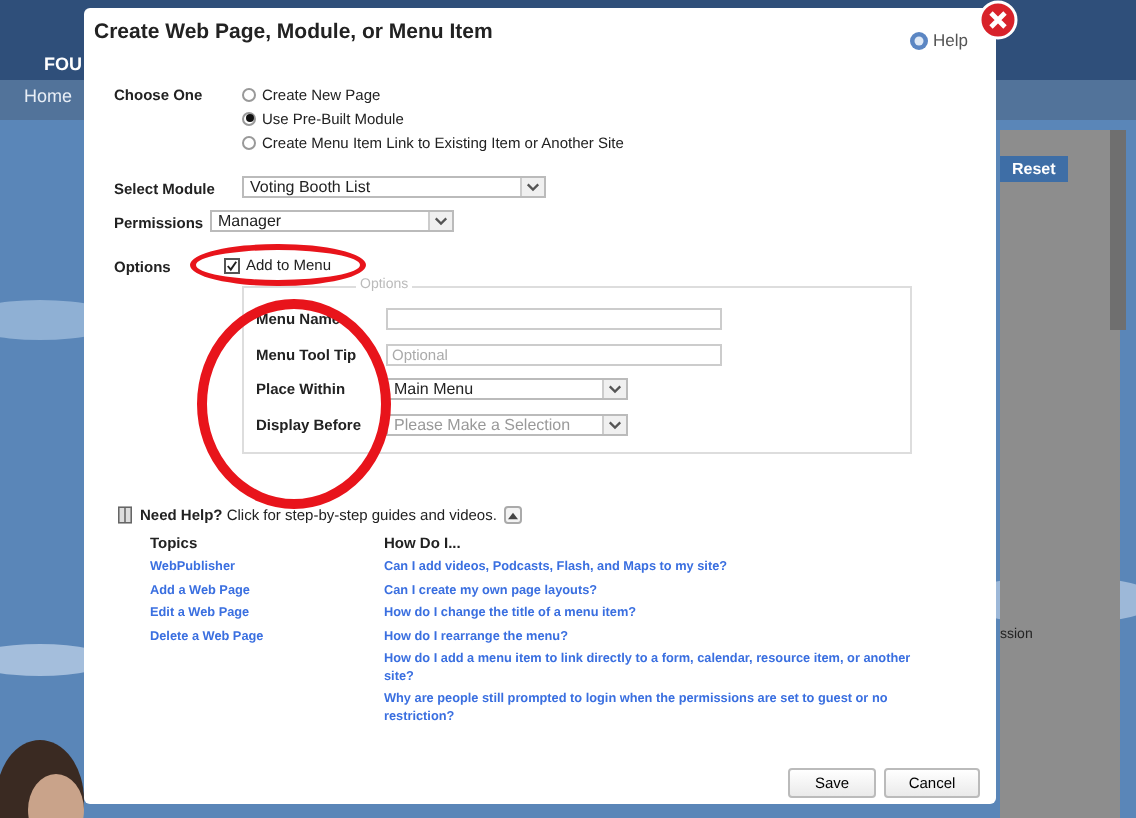 The height and width of the screenshot is (818, 1136). Describe the element at coordinates (48, 96) in the screenshot. I see `nav-link: Home` at that location.